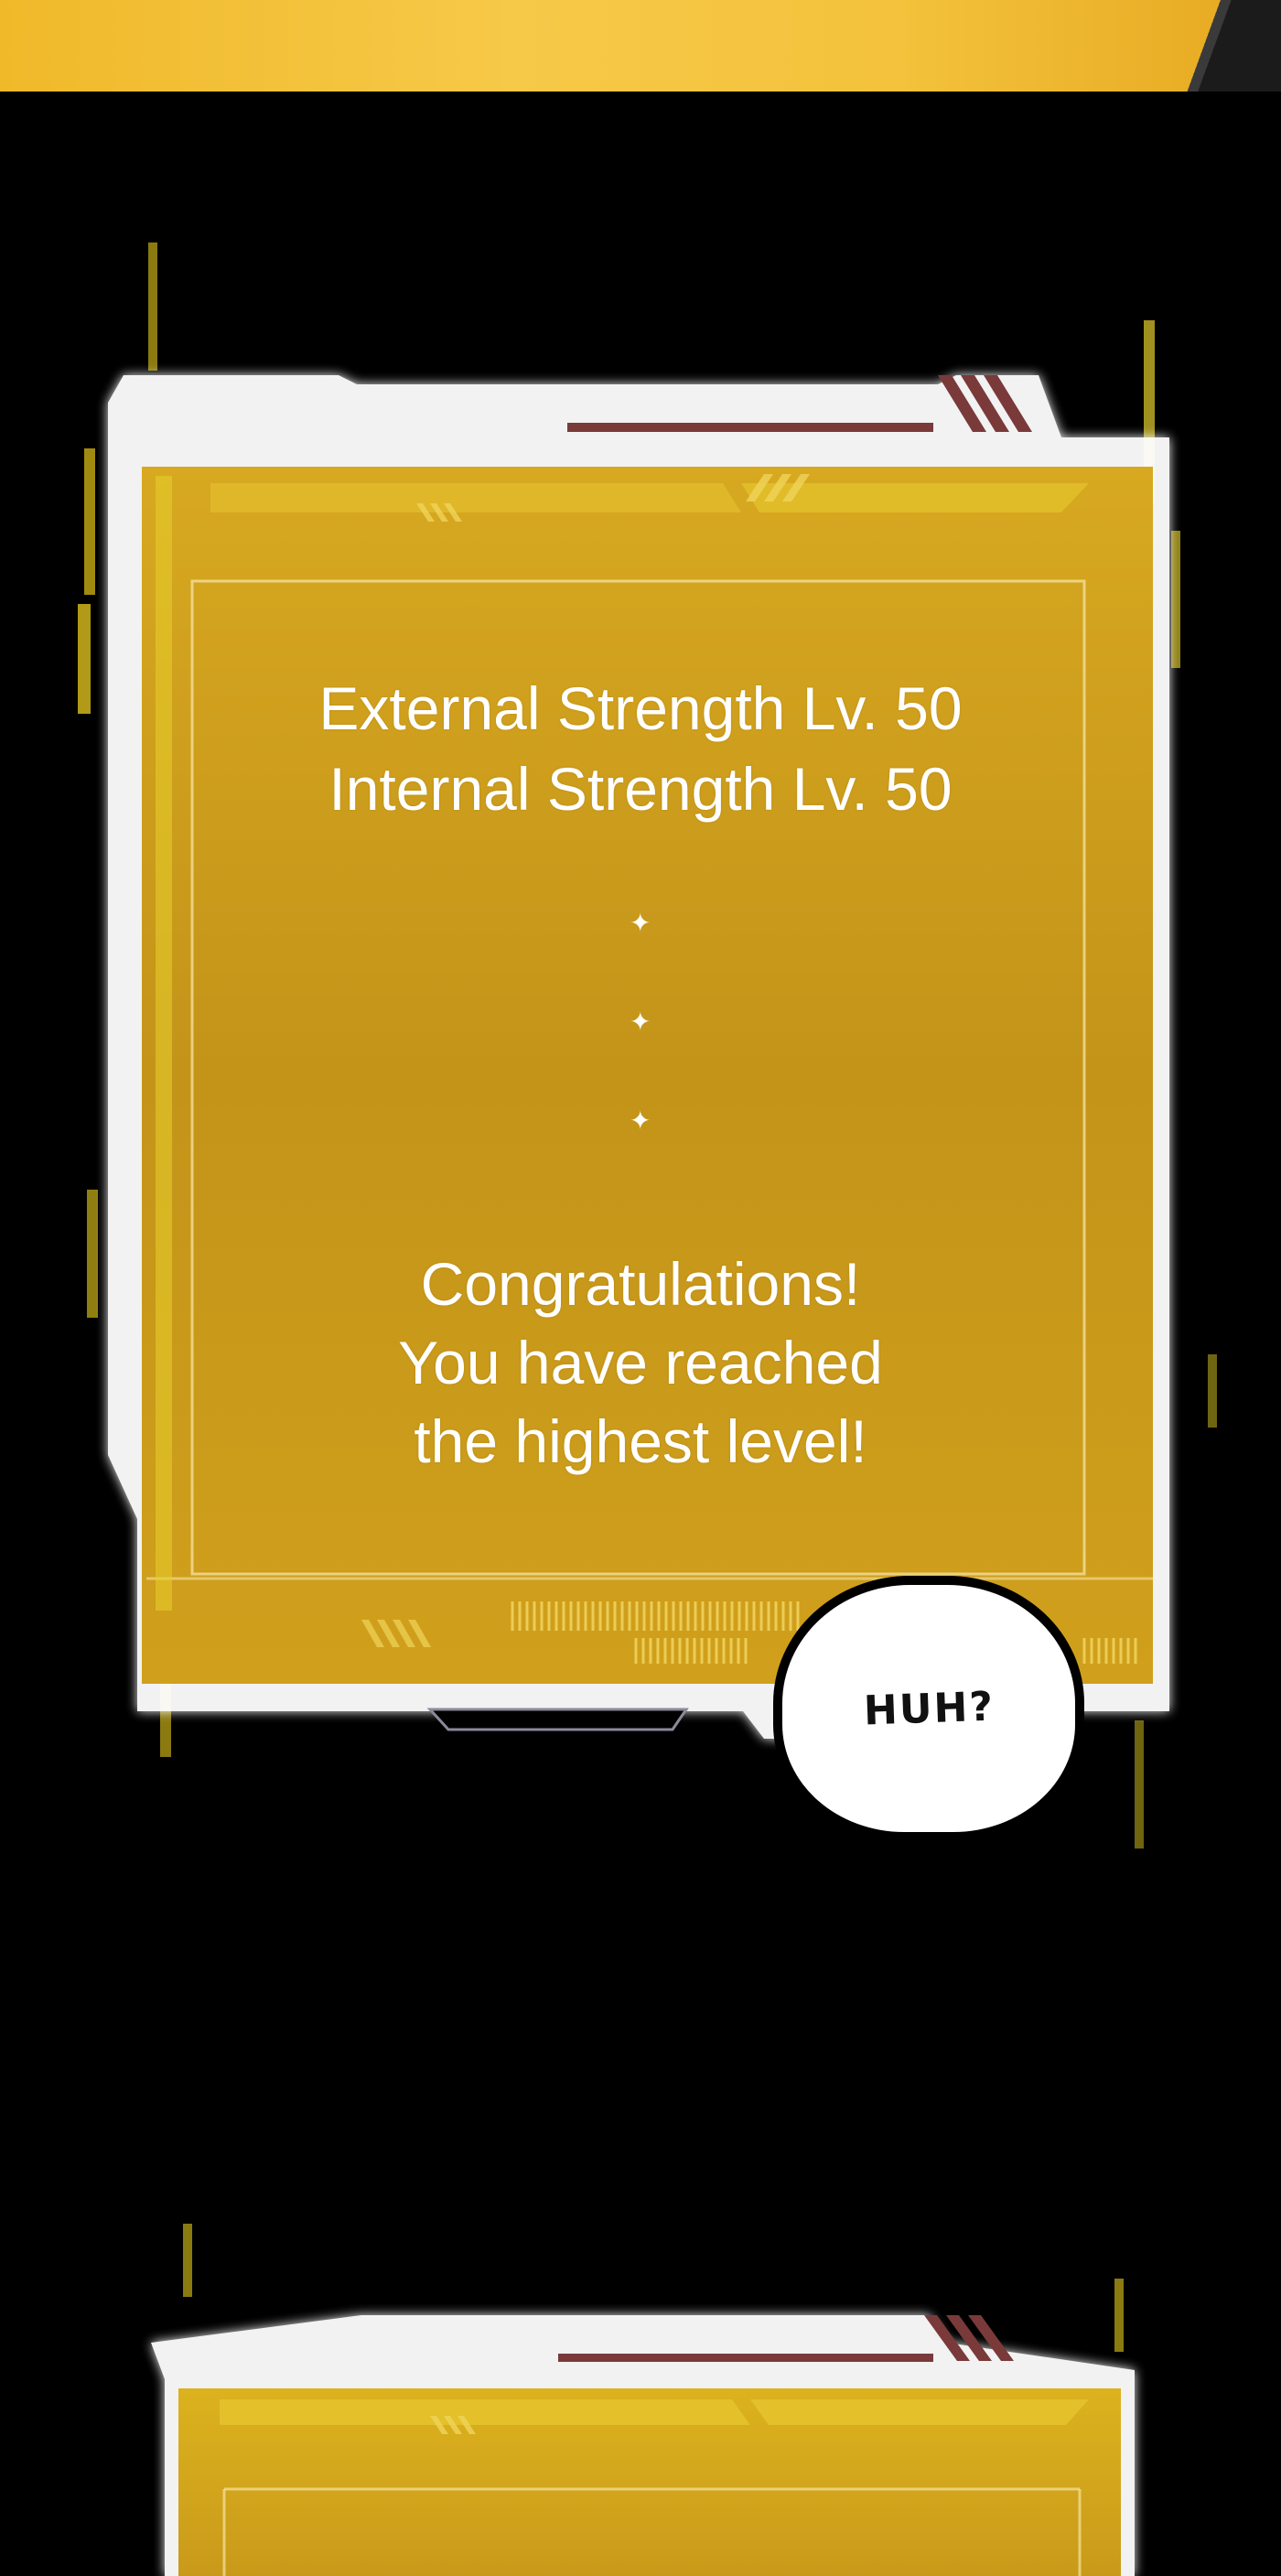  I want to click on congrats-line-2: You have reached, so click(641, 1362).